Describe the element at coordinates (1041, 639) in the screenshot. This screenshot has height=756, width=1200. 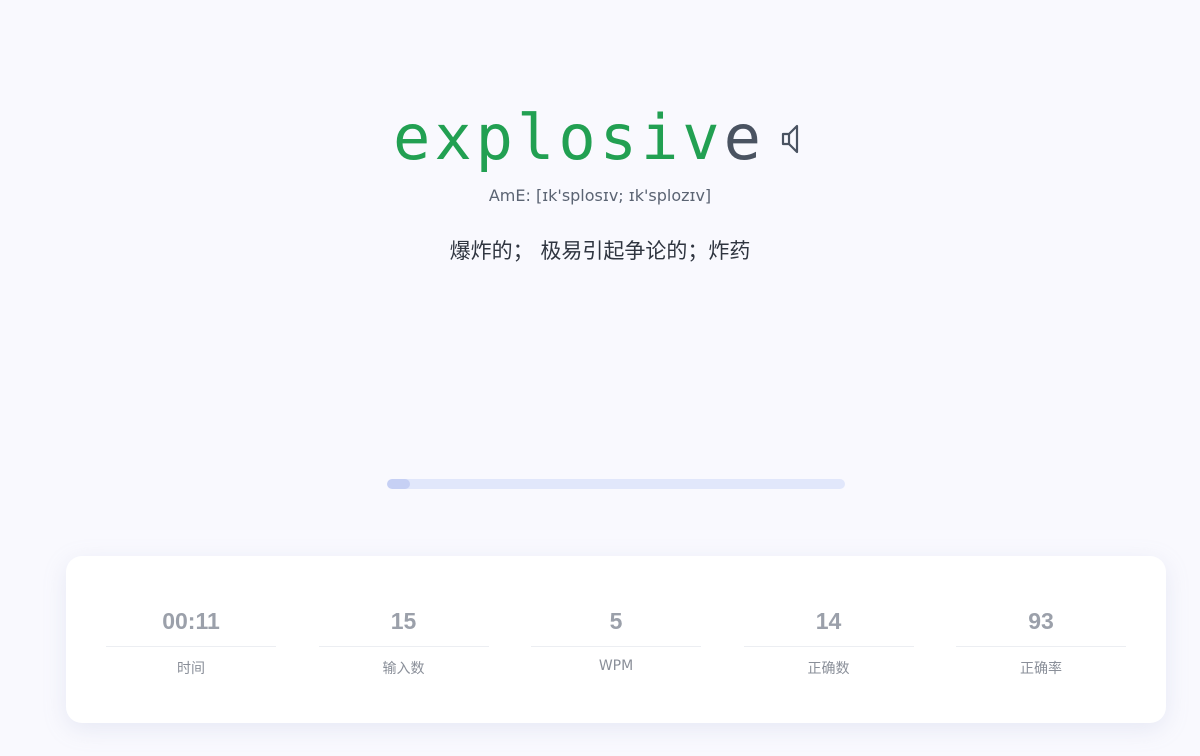
I see `stat-accuracy: 93 正确率` at that location.